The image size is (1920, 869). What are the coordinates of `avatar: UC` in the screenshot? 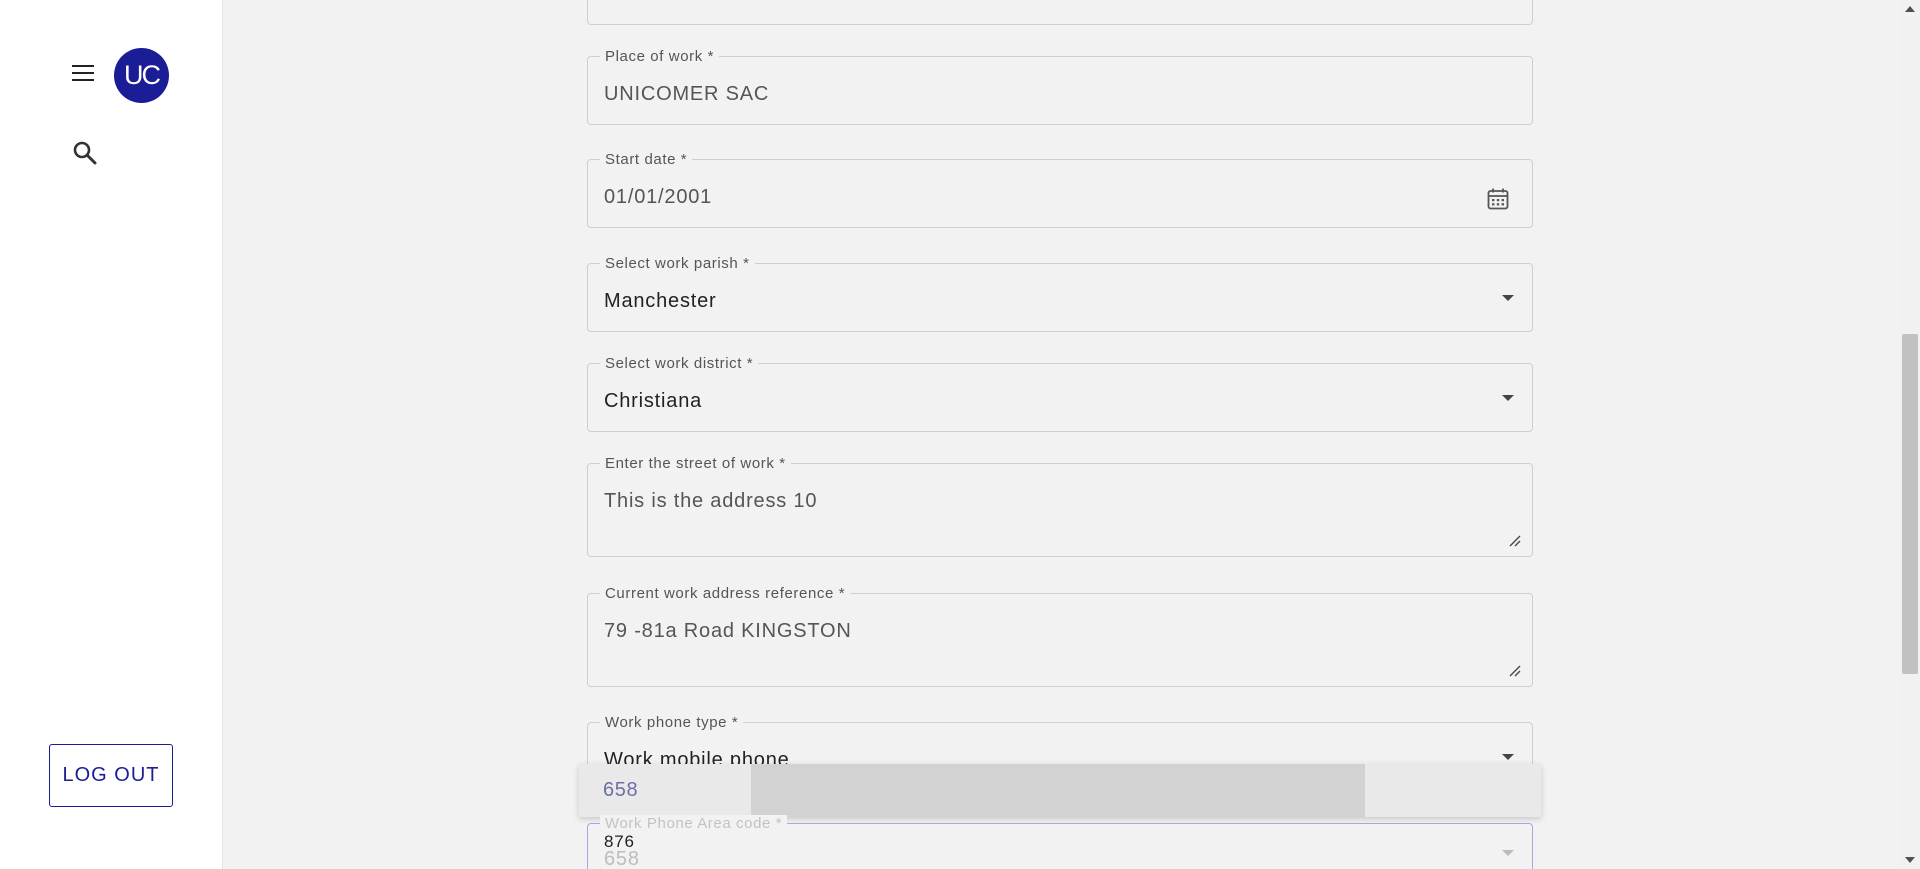 It's located at (141, 75).